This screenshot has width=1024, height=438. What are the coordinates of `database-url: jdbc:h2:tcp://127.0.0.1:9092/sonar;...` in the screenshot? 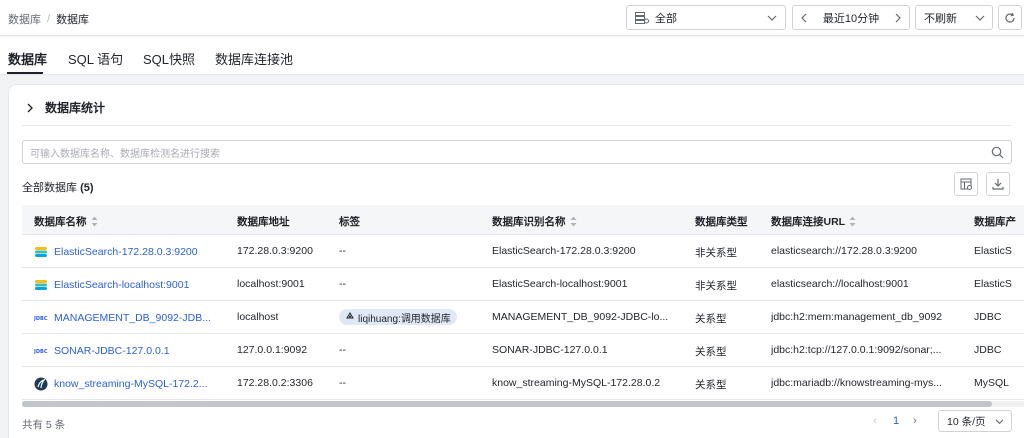 It's located at (856, 350).